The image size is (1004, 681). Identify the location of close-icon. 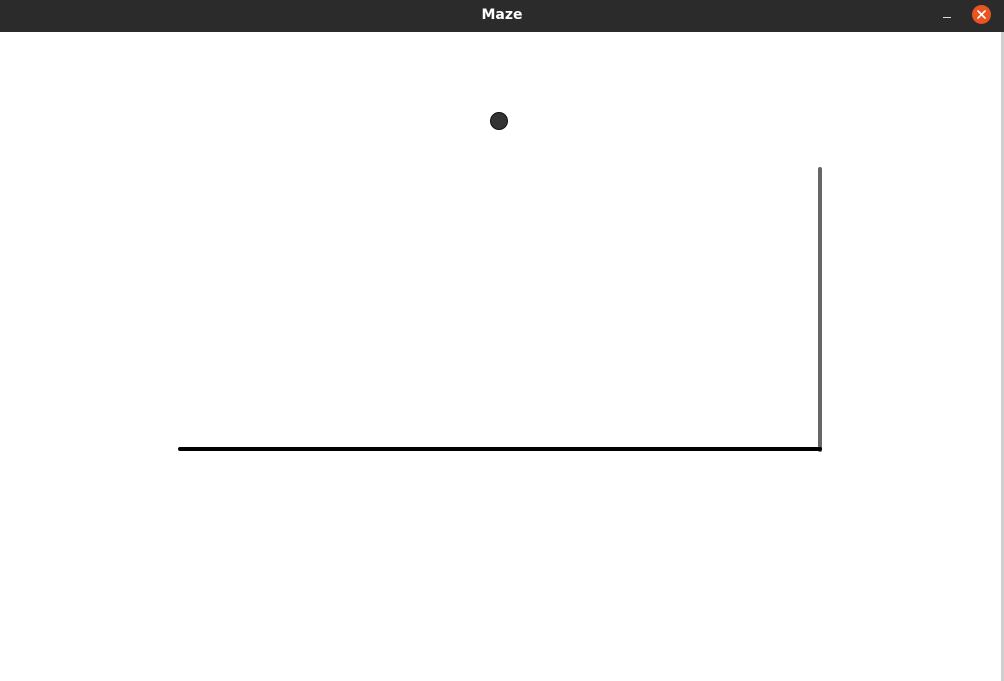
(981, 14).